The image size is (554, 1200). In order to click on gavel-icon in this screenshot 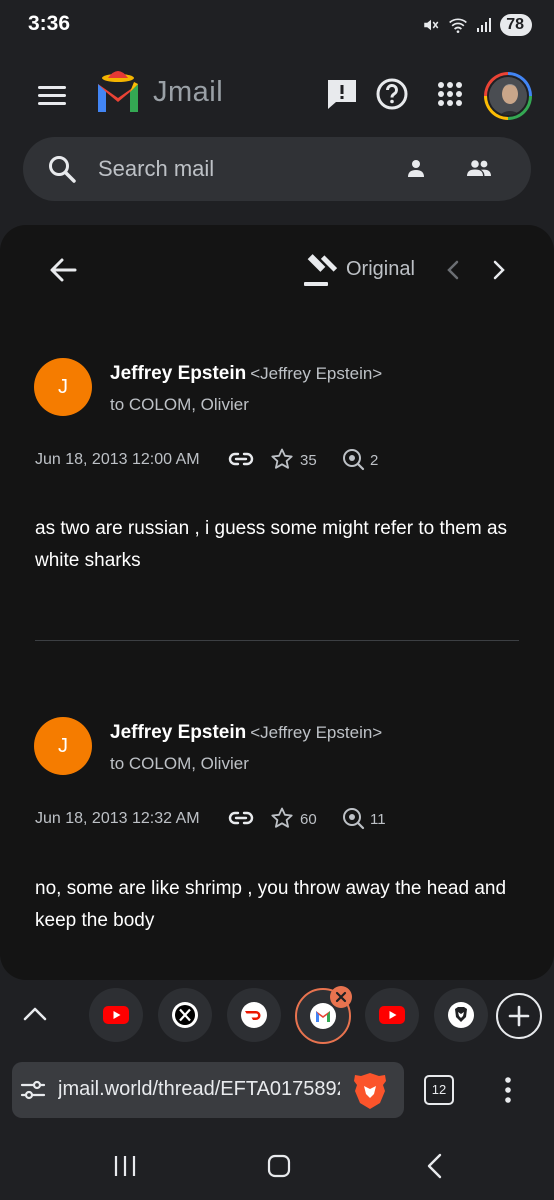, I will do `click(320, 272)`.